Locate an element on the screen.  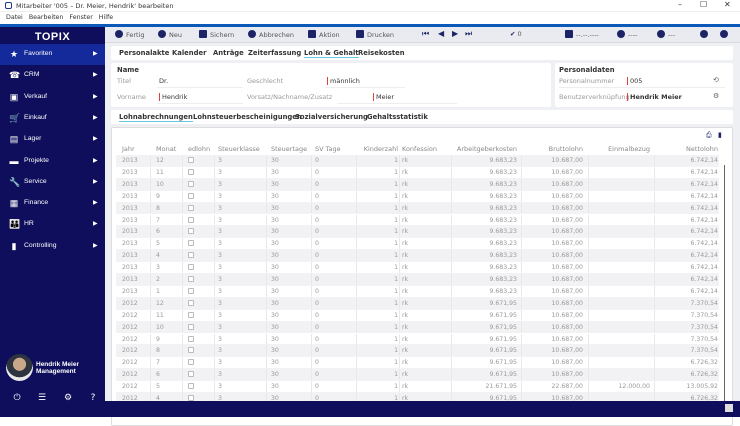
close-button: ✕ is located at coordinates (727, 4).